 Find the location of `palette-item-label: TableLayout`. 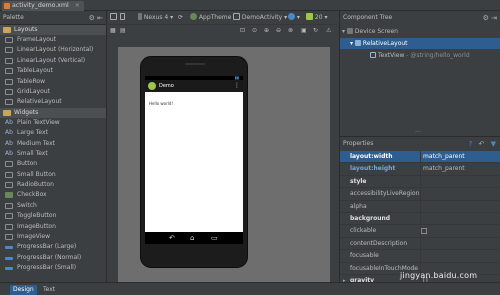

palette-item-label: TableLayout is located at coordinates (35, 71).